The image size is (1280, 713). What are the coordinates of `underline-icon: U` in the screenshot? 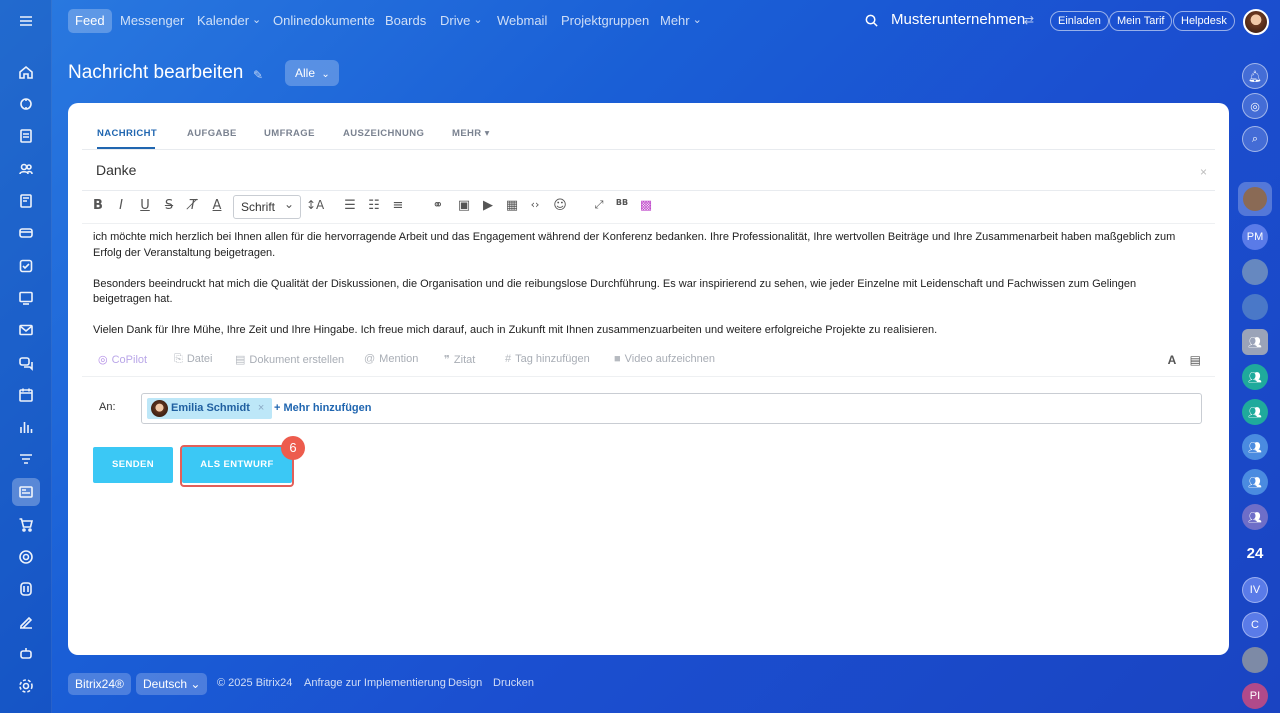 It's located at (145, 205).